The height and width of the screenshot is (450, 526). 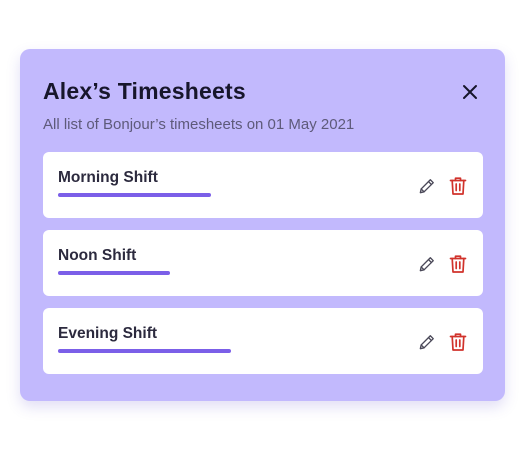 What do you see at coordinates (263, 263) in the screenshot?
I see `shift-card: Noon Shift` at bounding box center [263, 263].